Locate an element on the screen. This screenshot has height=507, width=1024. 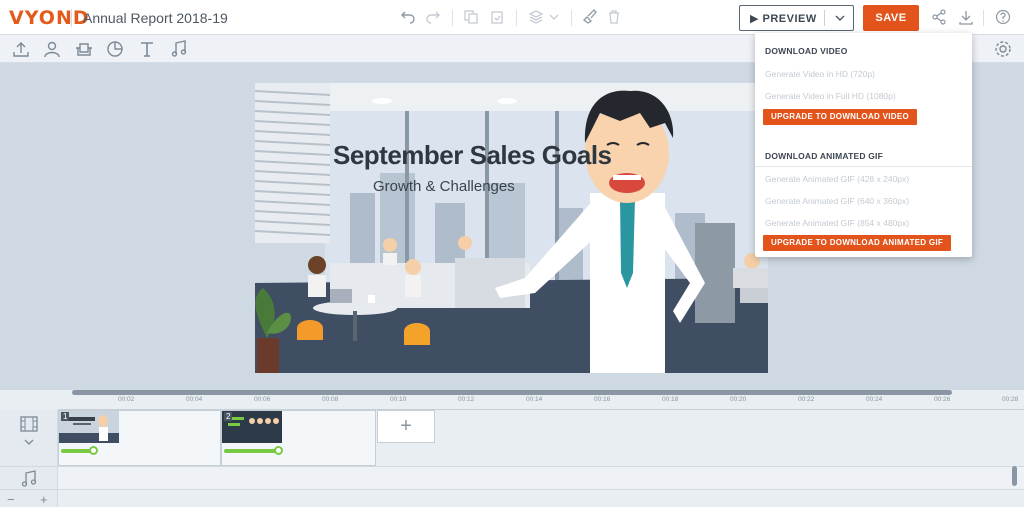
vyond-logo: VYOND is located at coordinates (49, 18).